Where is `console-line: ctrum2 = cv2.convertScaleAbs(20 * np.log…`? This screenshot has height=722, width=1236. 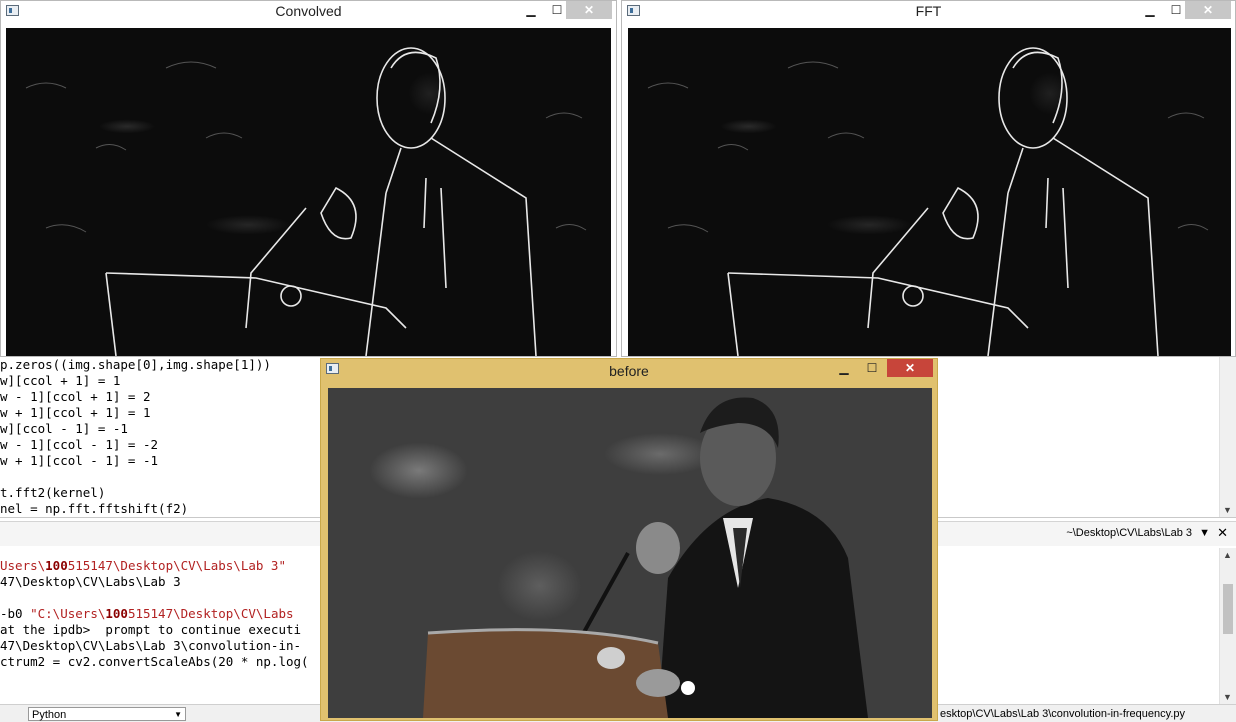
console-line: ctrum2 = cv2.convertScaleAbs(20 * np.log… is located at coordinates (154, 661).